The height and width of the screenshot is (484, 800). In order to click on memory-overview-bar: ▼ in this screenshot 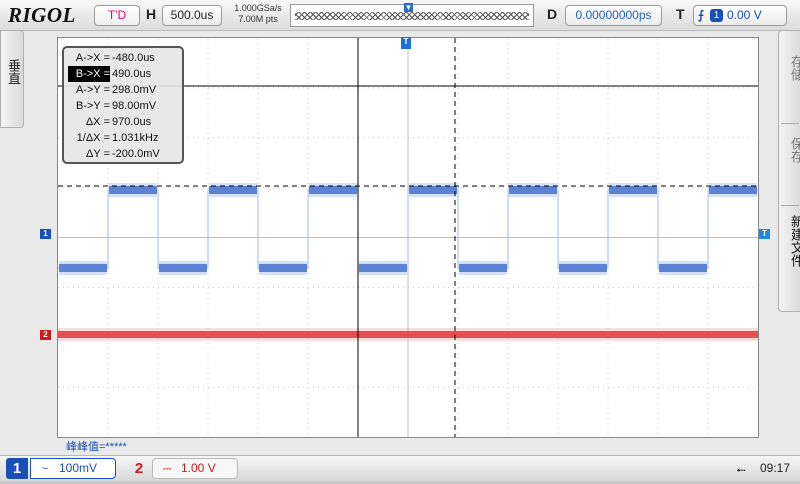, I will do `click(412, 15)`.